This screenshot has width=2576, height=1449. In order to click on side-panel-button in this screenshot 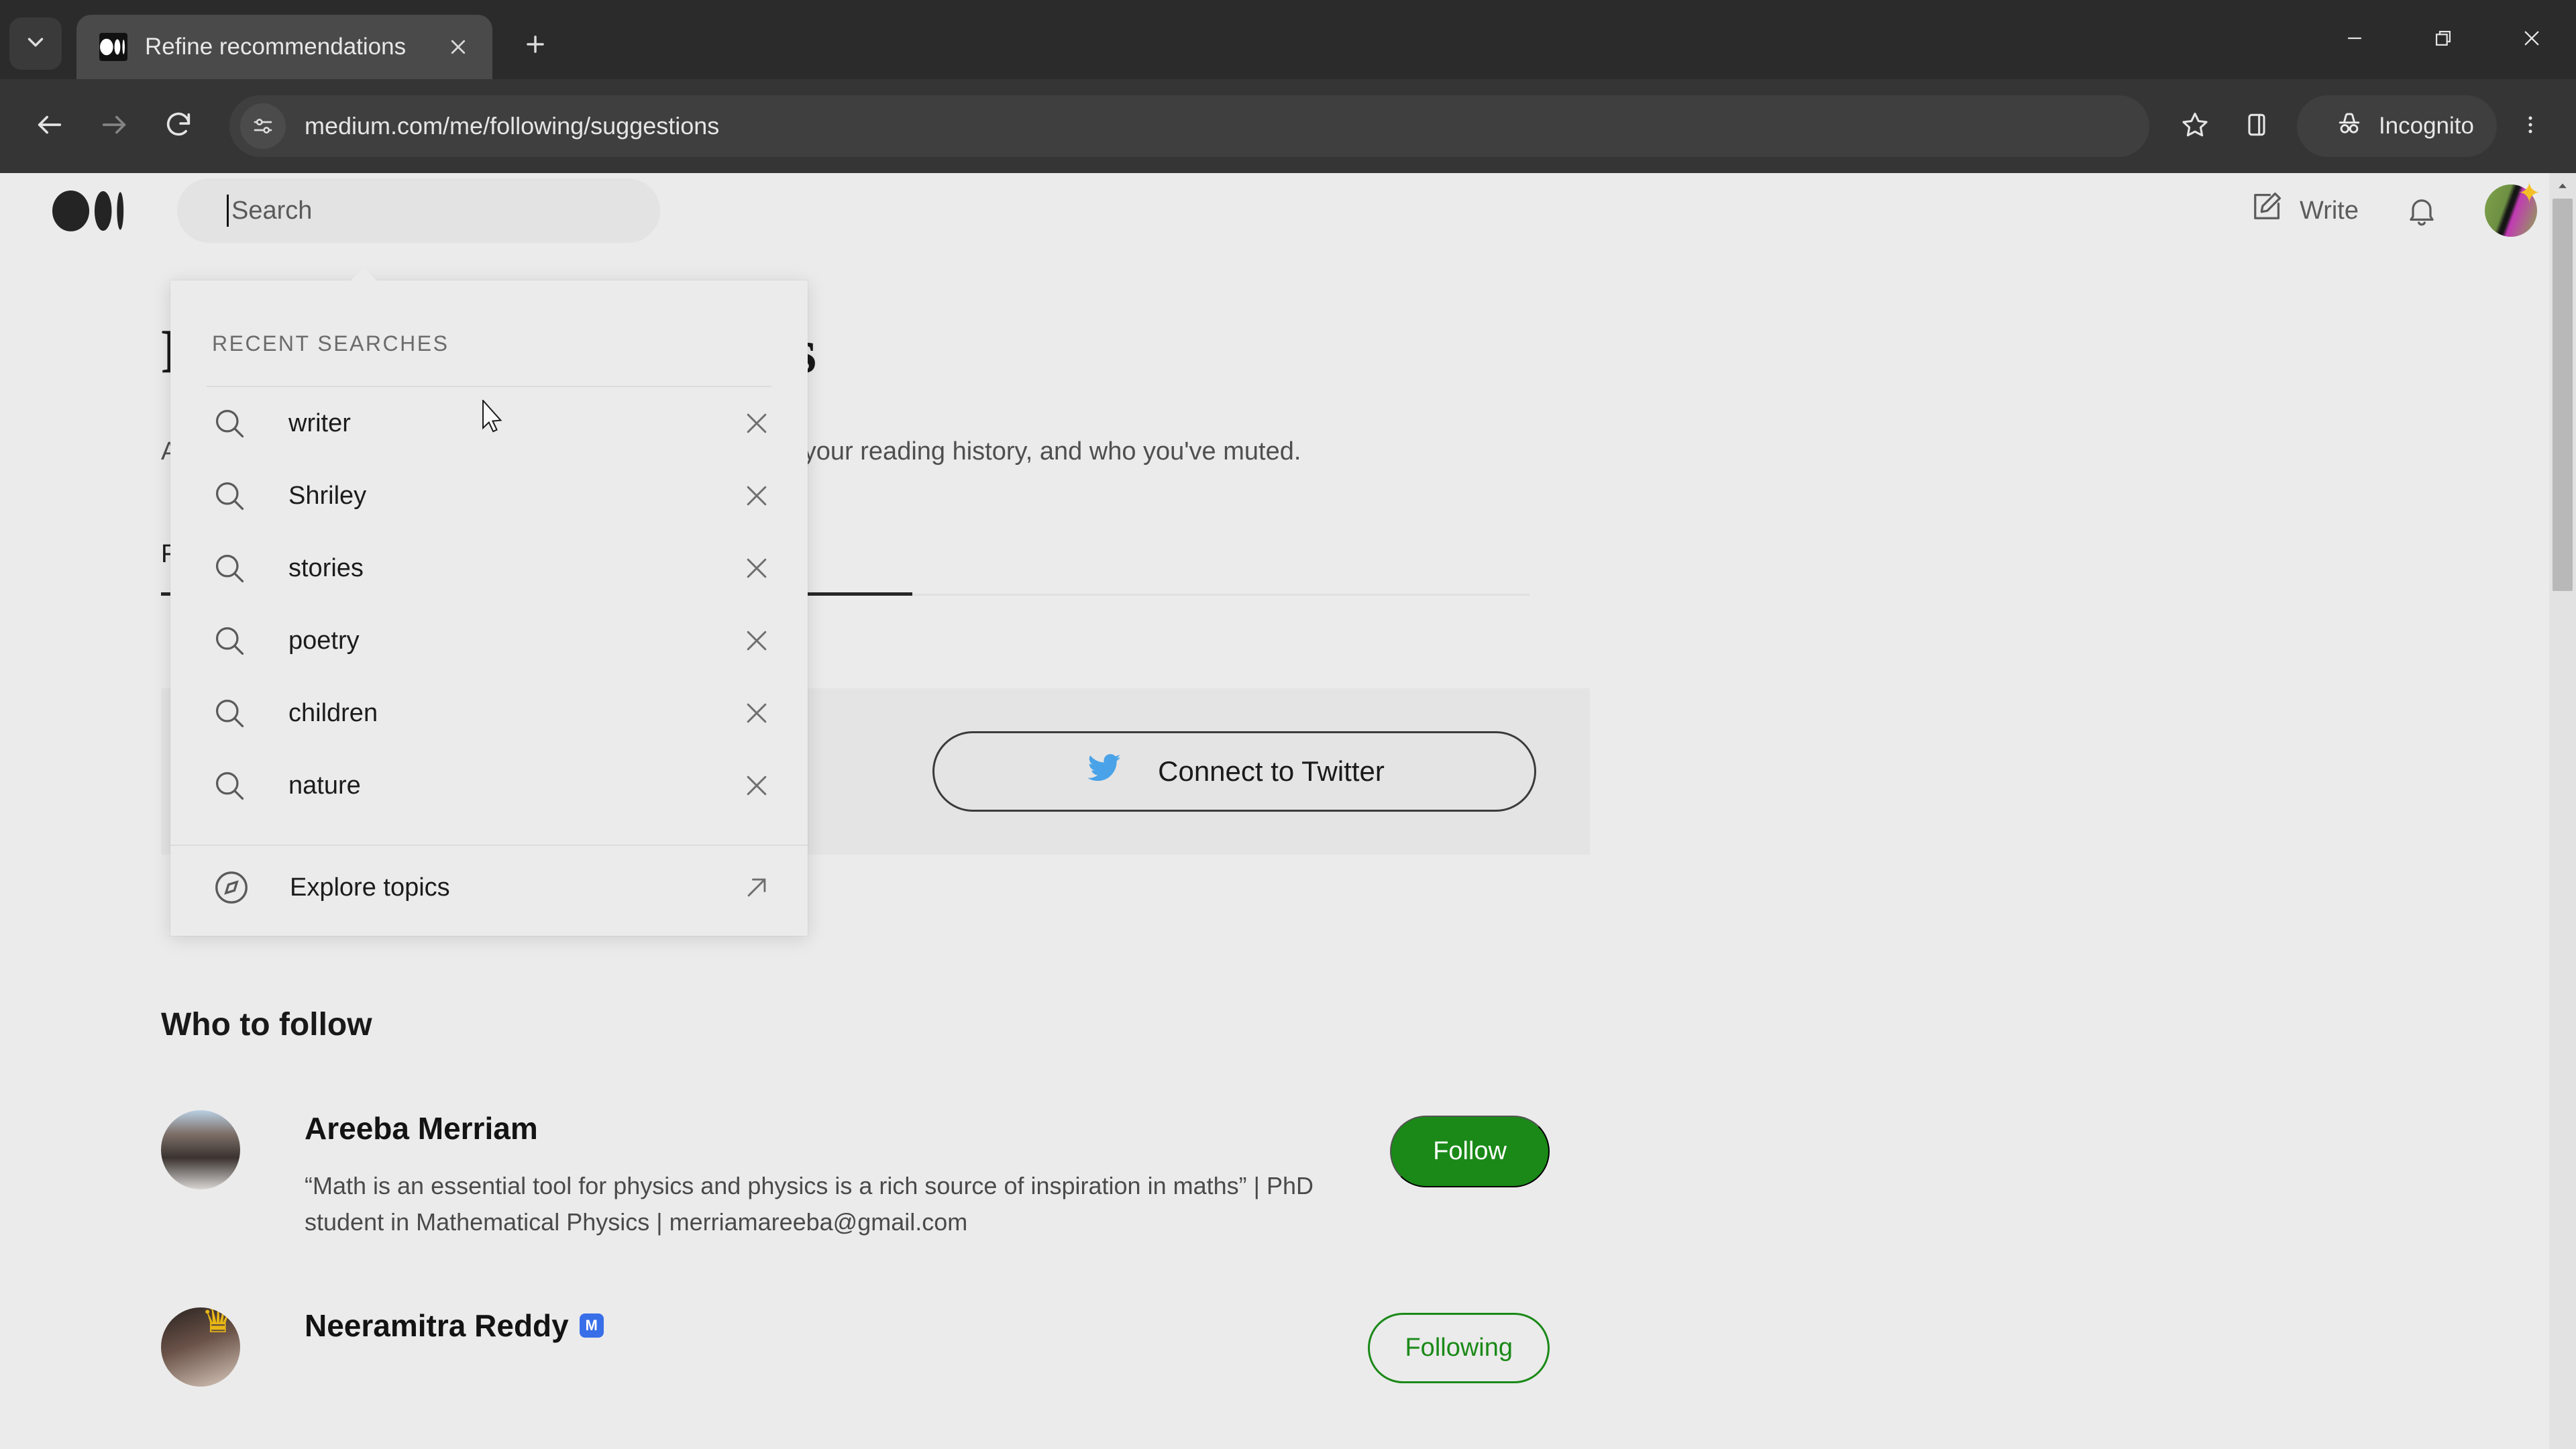, I will do `click(2257, 126)`.